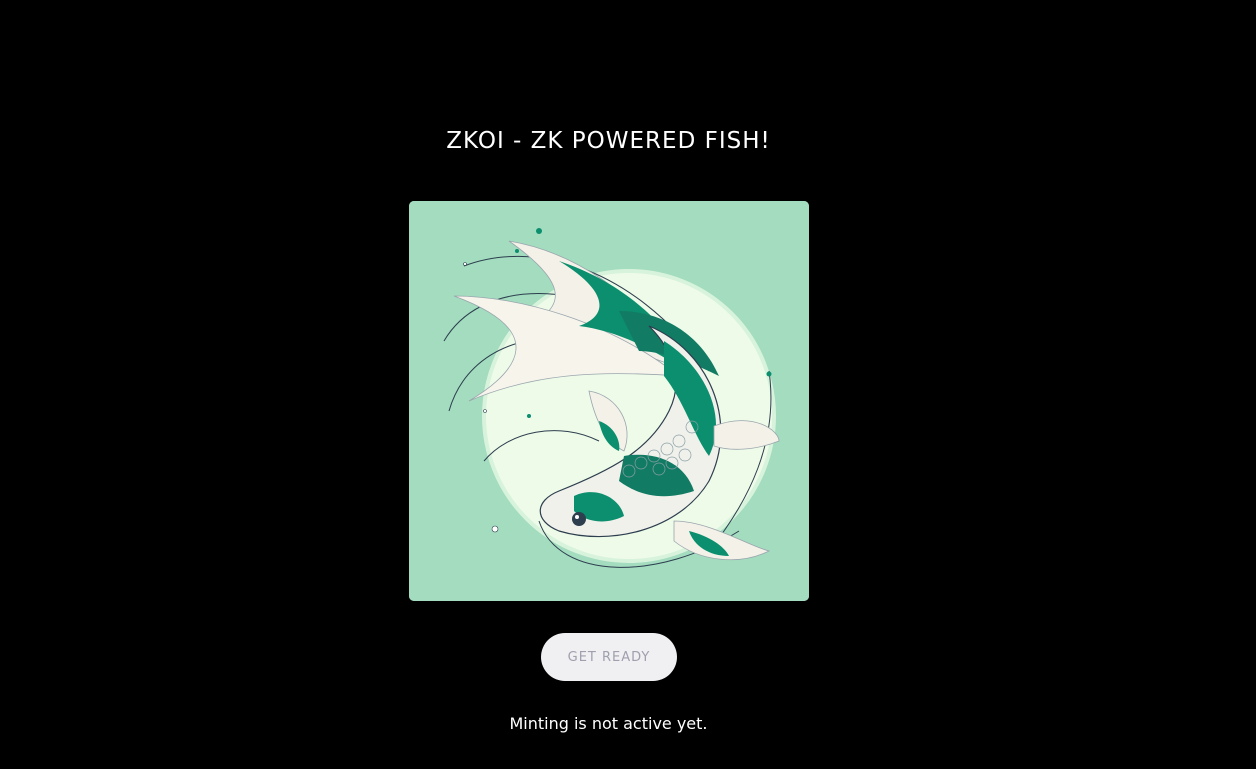 This screenshot has width=1256, height=769. I want to click on page-title: ZKOI - ZK POWERED FISH!, so click(608, 141).